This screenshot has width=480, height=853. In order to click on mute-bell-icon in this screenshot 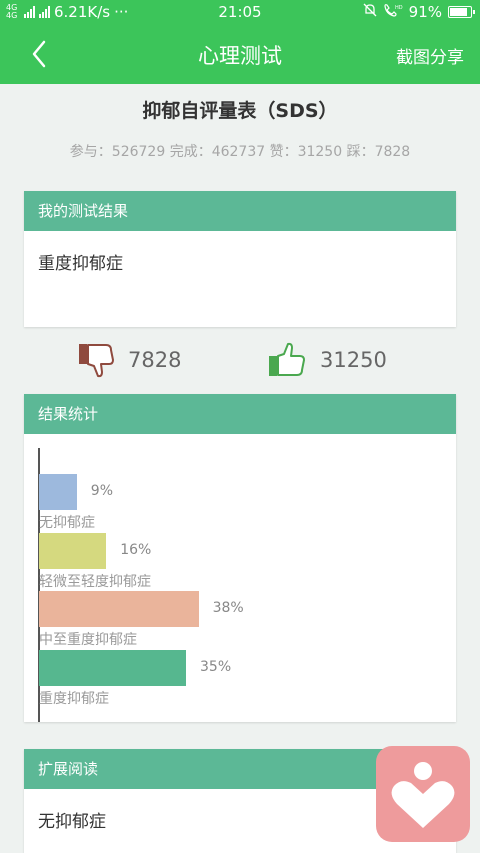, I will do `click(370, 12)`.